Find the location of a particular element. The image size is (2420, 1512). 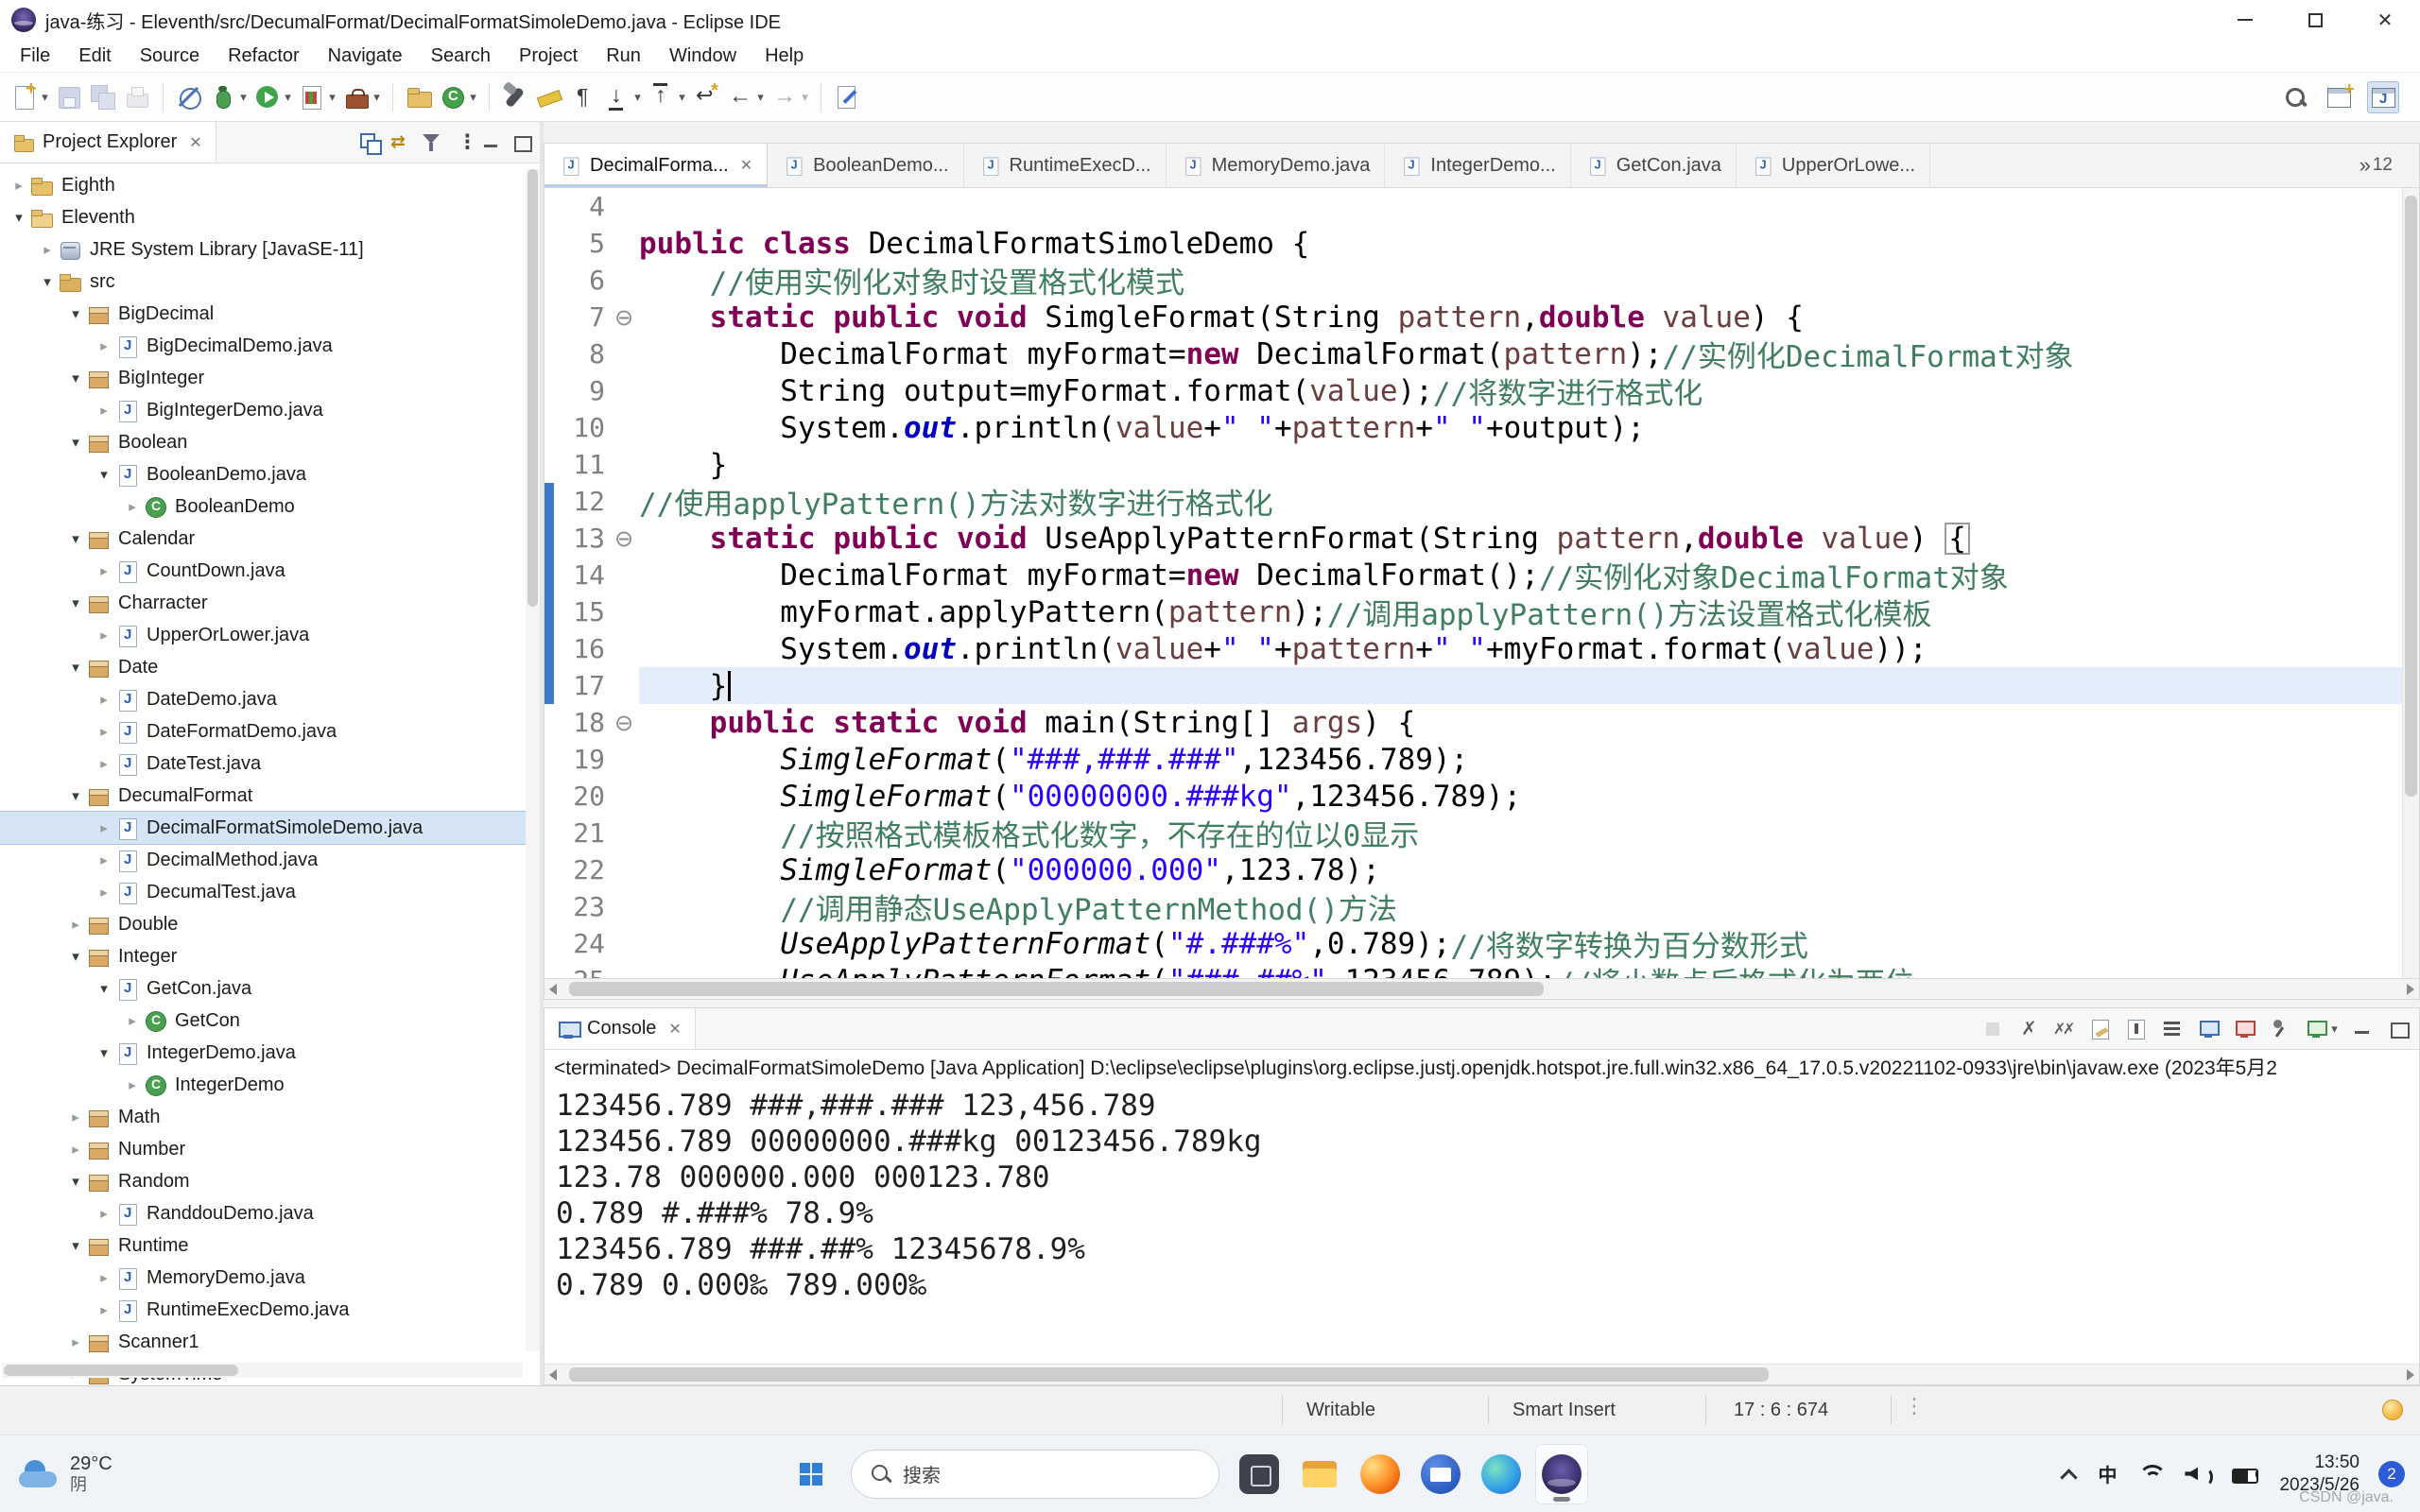

line-number: 22 is located at coordinates (582, 869).